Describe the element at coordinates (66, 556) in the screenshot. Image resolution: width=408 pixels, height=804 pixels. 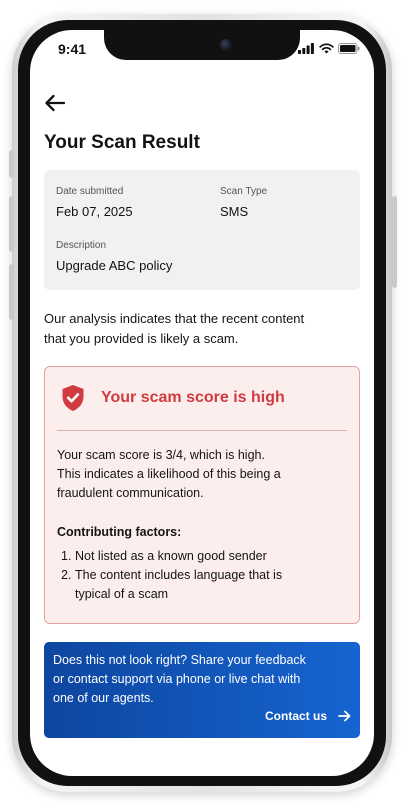
I see `factor-number: 1.` at that location.